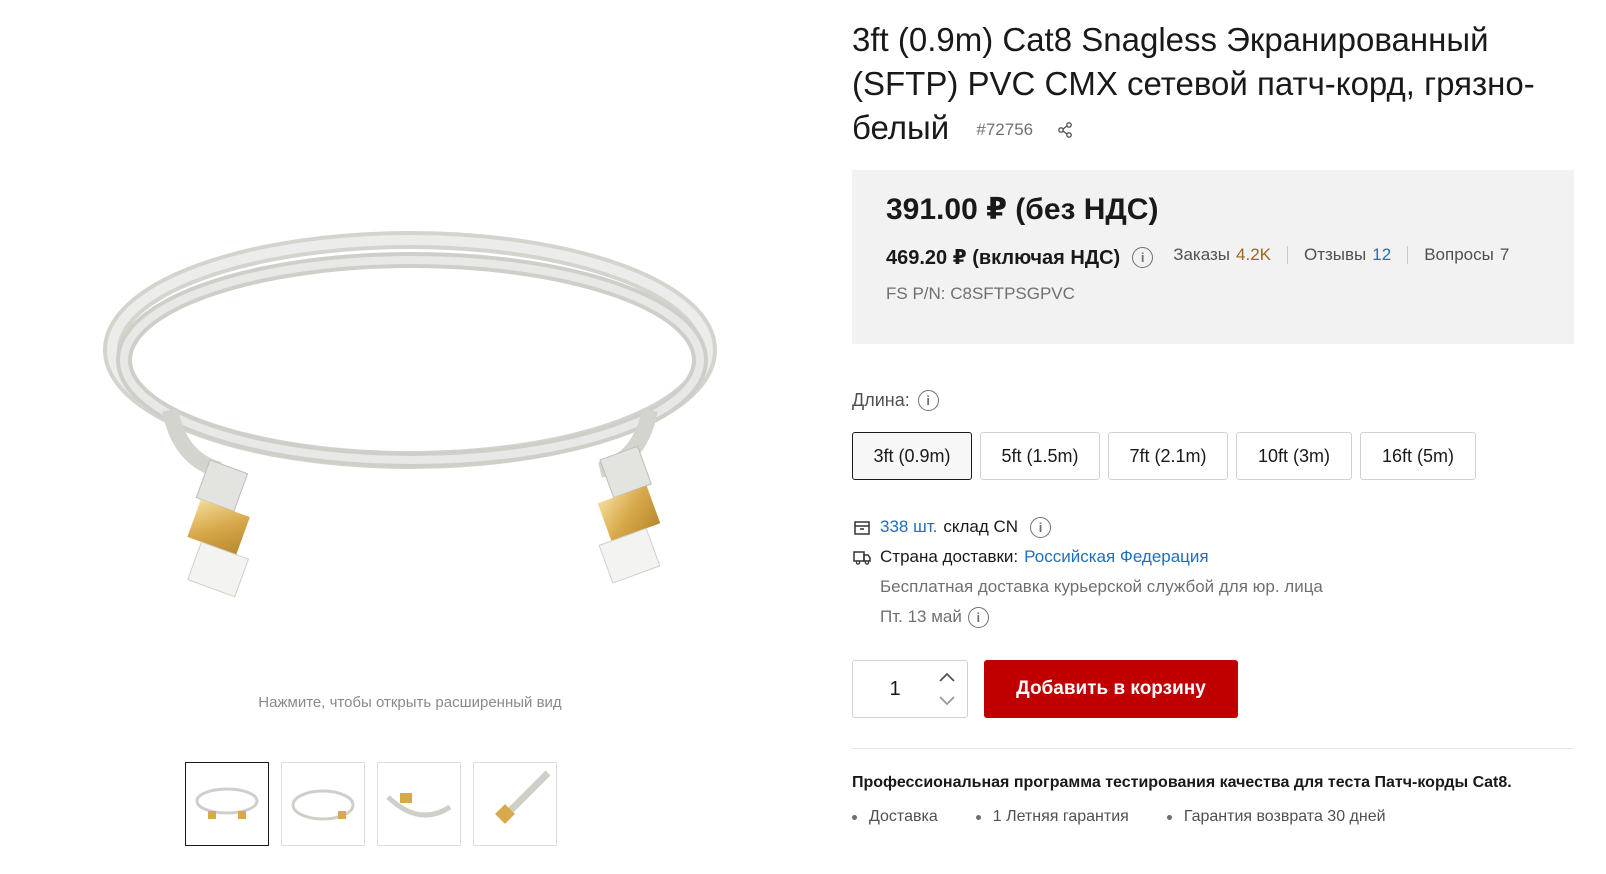 The height and width of the screenshot is (874, 1606). I want to click on share-icon, so click(1065, 130).